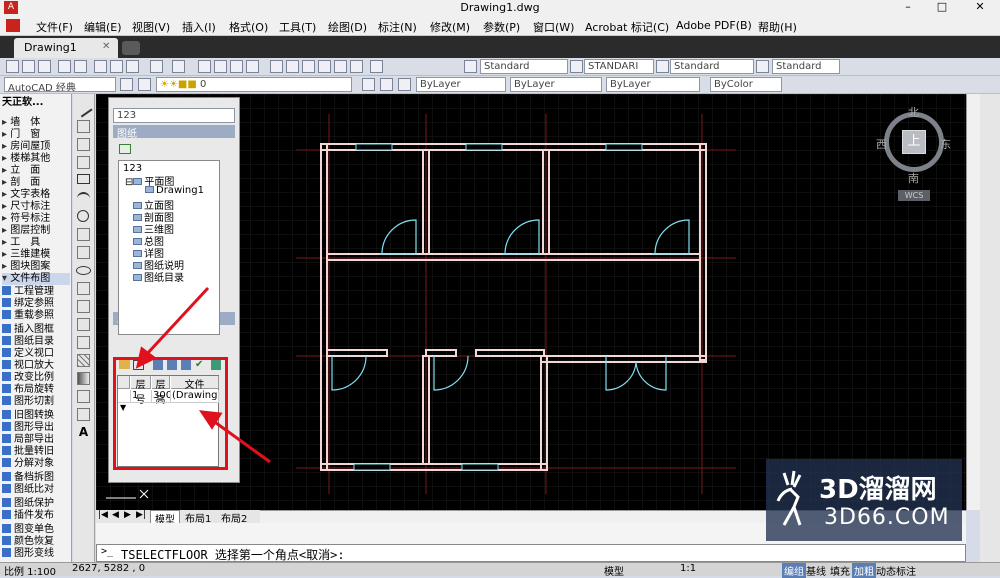  What do you see at coordinates (241, 441) in the screenshot?
I see `arrow-to-table` at bounding box center [241, 441].